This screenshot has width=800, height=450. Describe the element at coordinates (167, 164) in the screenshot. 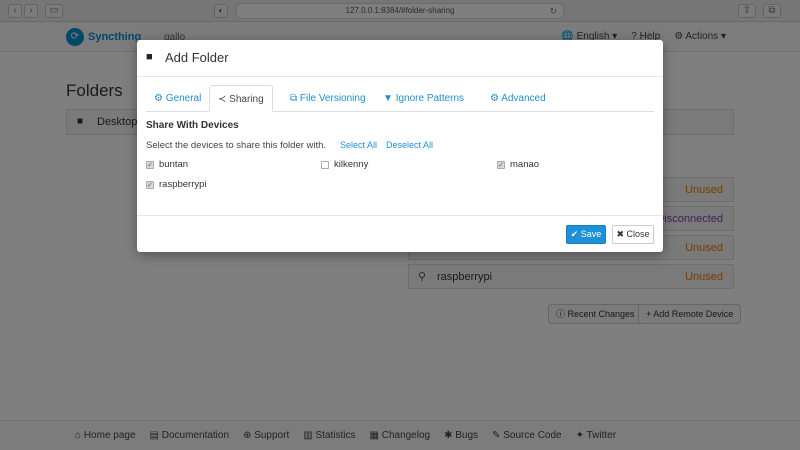

I see `device-checkbox-buntan: ✓ buntan` at that location.